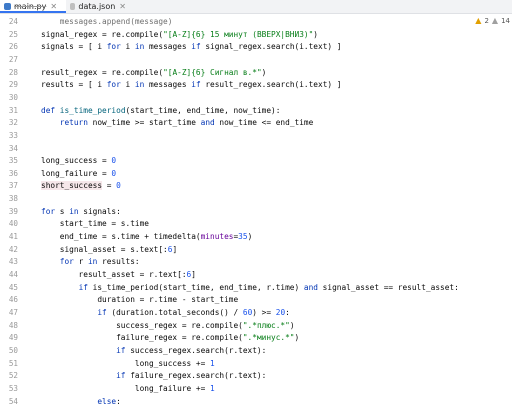 Image resolution: width=512 pixels, height=410 pixels. Describe the element at coordinates (13, 123) in the screenshot. I see `line-number: 32` at that location.